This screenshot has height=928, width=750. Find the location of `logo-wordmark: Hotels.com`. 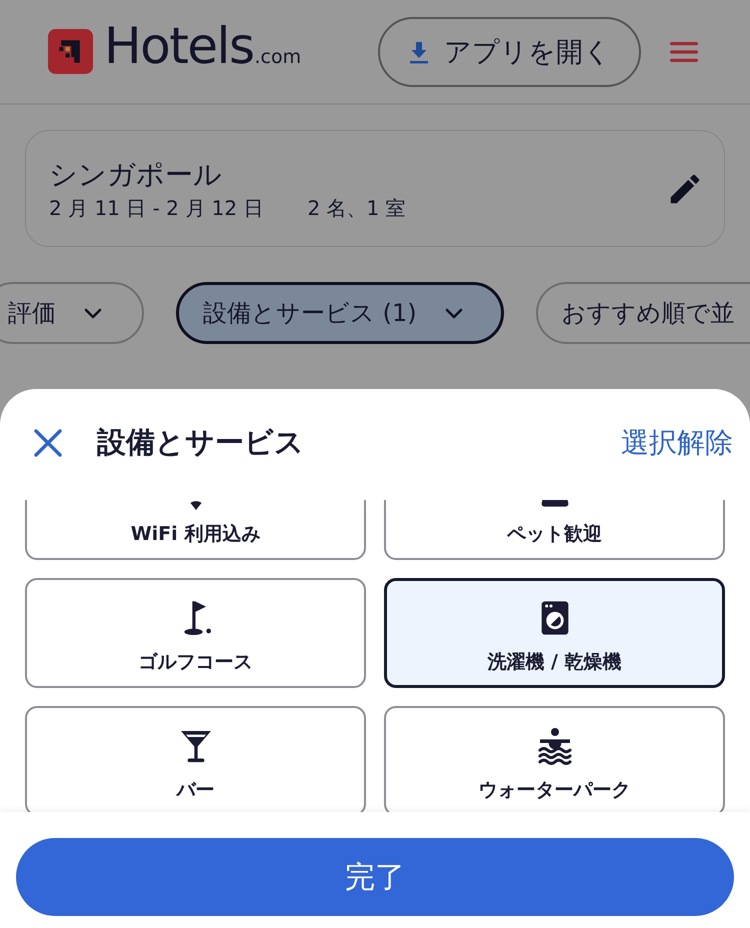

logo-wordmark: Hotels.com is located at coordinates (203, 47).